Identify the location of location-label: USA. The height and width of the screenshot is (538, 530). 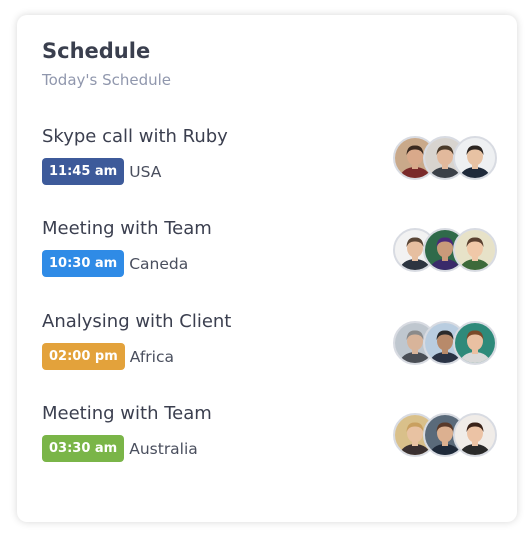
(145, 171).